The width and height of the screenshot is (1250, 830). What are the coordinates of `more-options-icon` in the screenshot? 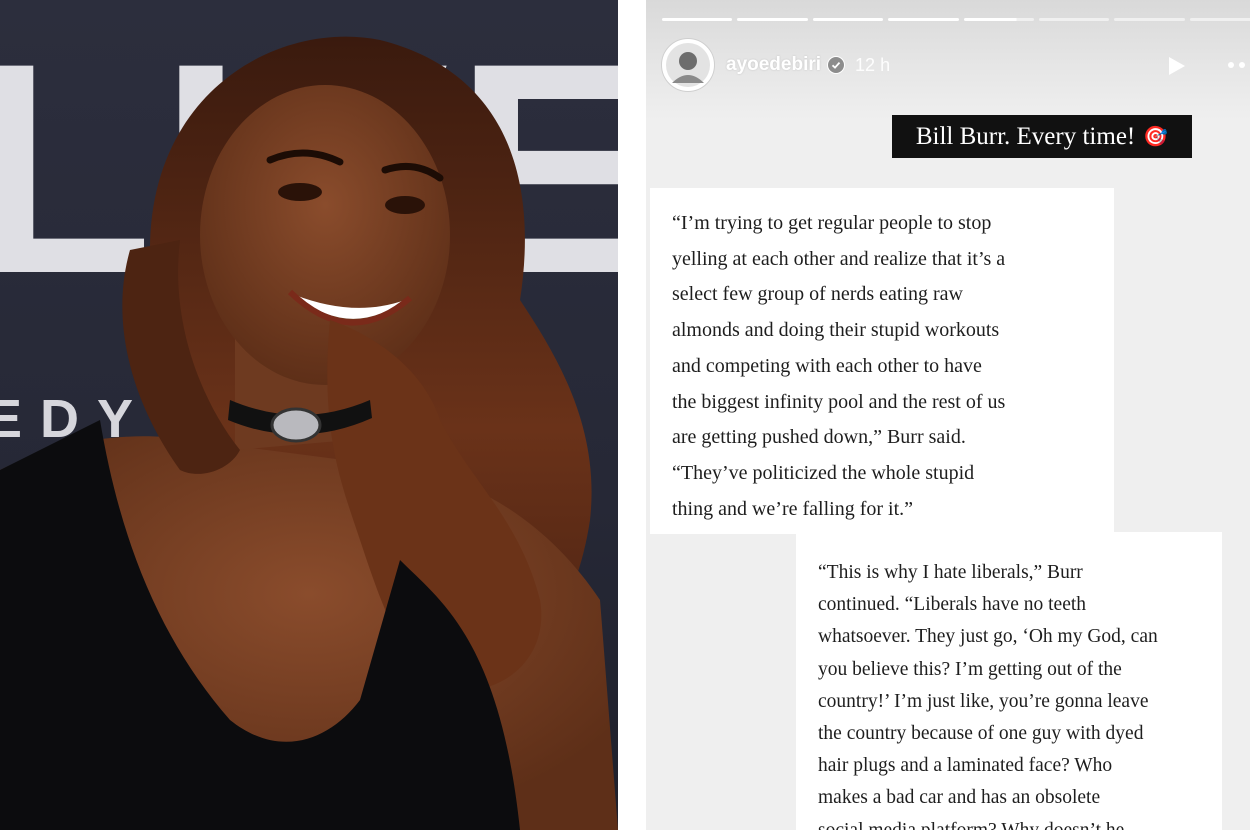 It's located at (1239, 65).